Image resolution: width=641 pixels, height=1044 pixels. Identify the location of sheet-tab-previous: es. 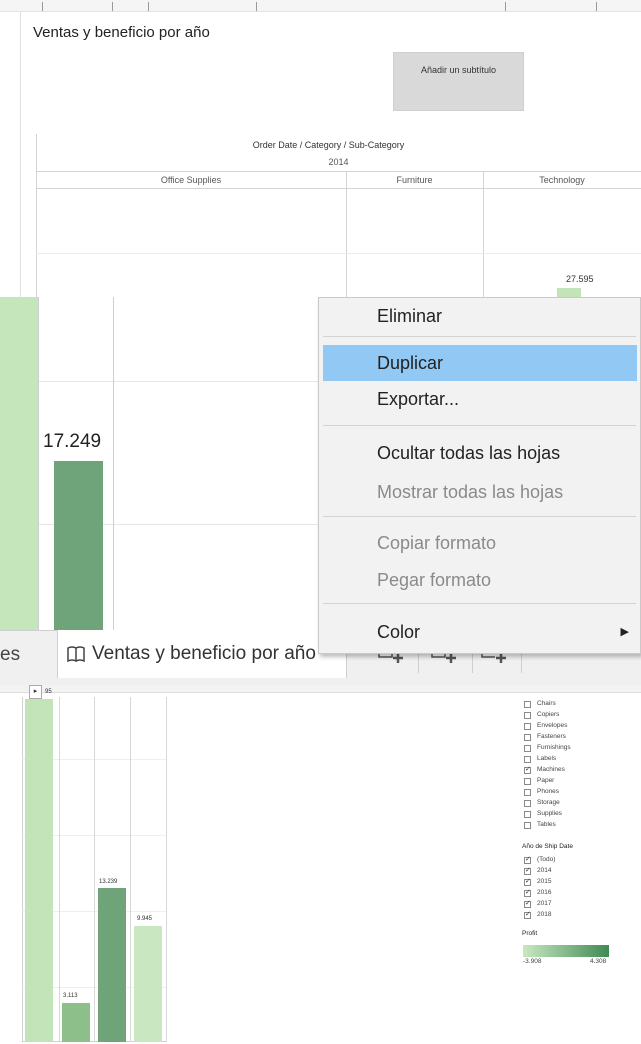
(10, 655).